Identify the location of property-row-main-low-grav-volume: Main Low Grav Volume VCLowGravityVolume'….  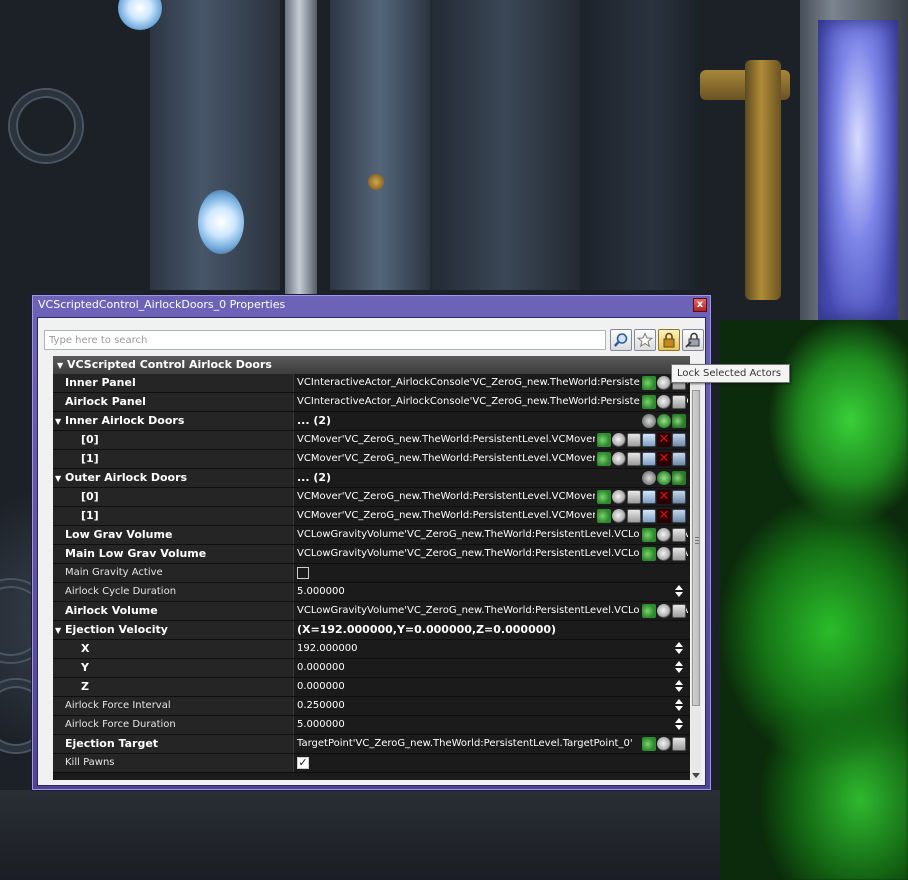
(371, 554).